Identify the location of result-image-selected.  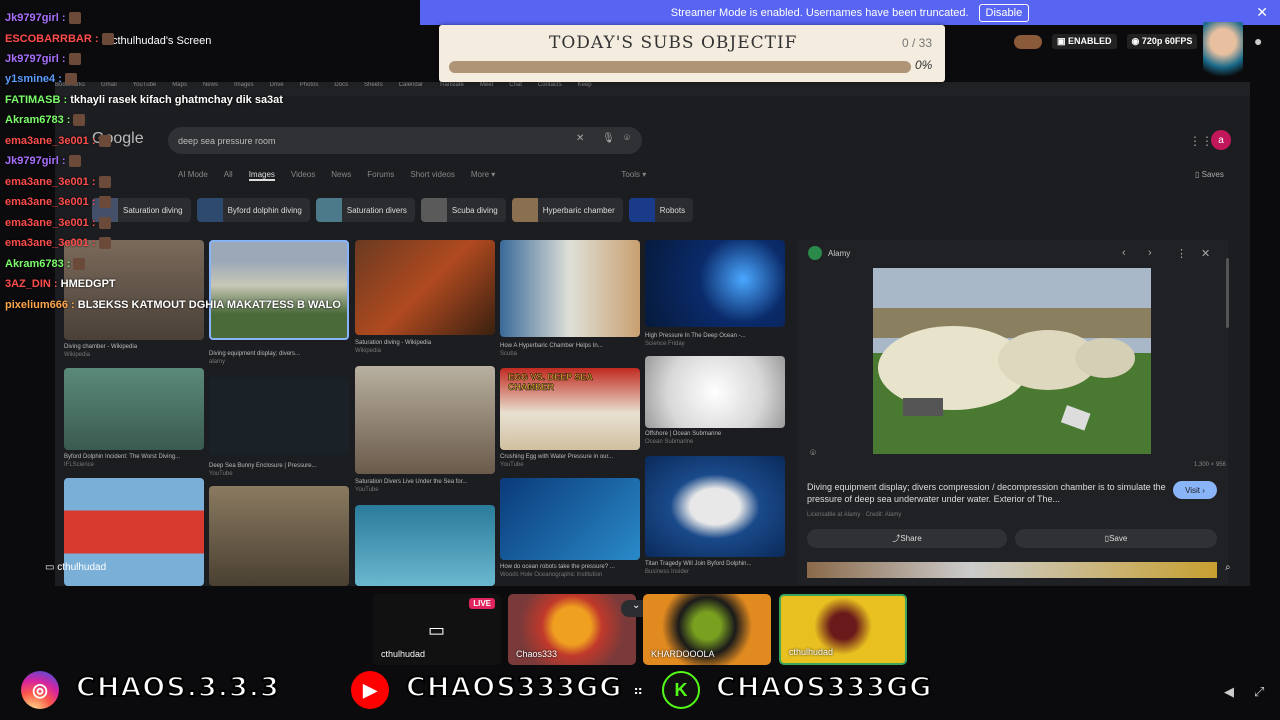
(279, 290).